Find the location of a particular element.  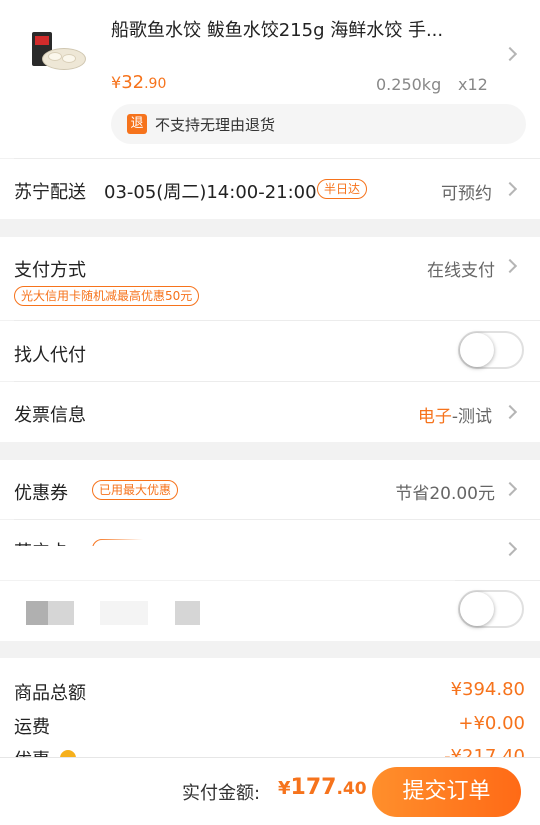

suning-card-row: 苏宁卡 is located at coordinates (270, 550).